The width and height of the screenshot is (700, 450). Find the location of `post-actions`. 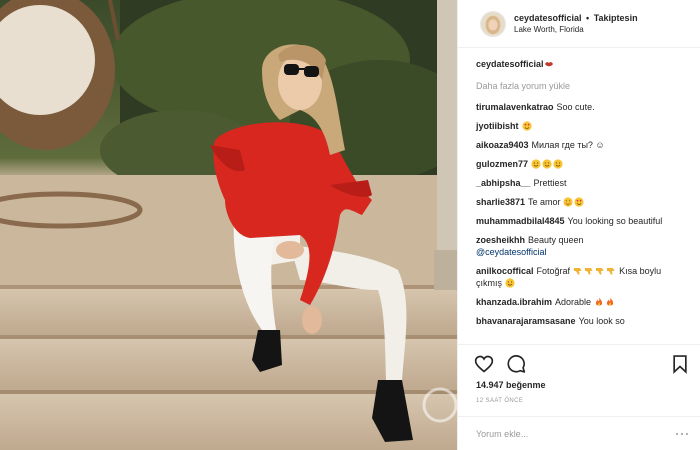

post-actions is located at coordinates (579, 362).